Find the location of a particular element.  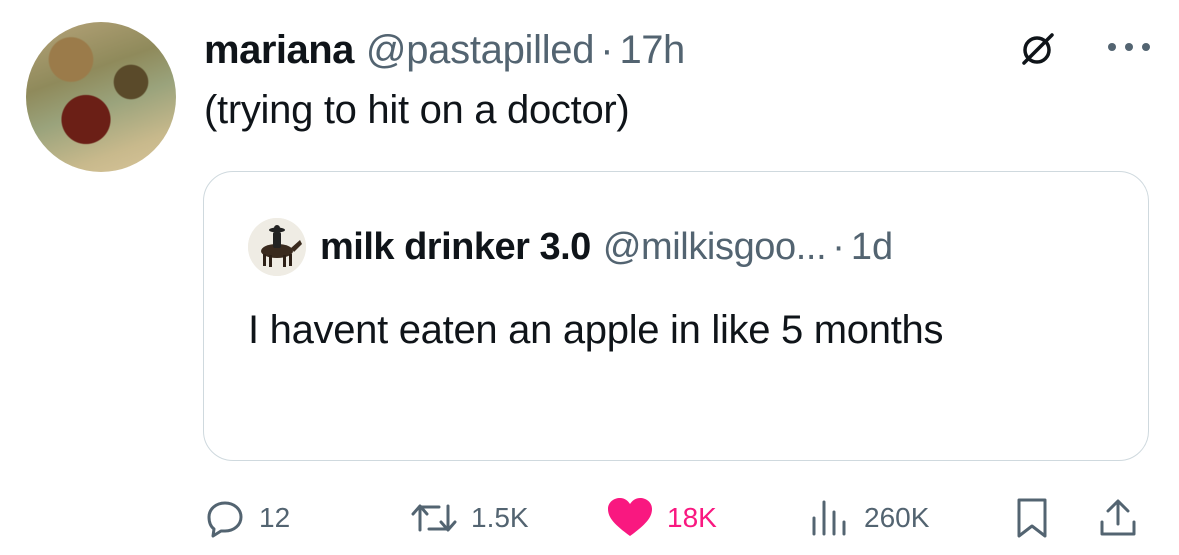

repost-icon is located at coordinates (434, 518).